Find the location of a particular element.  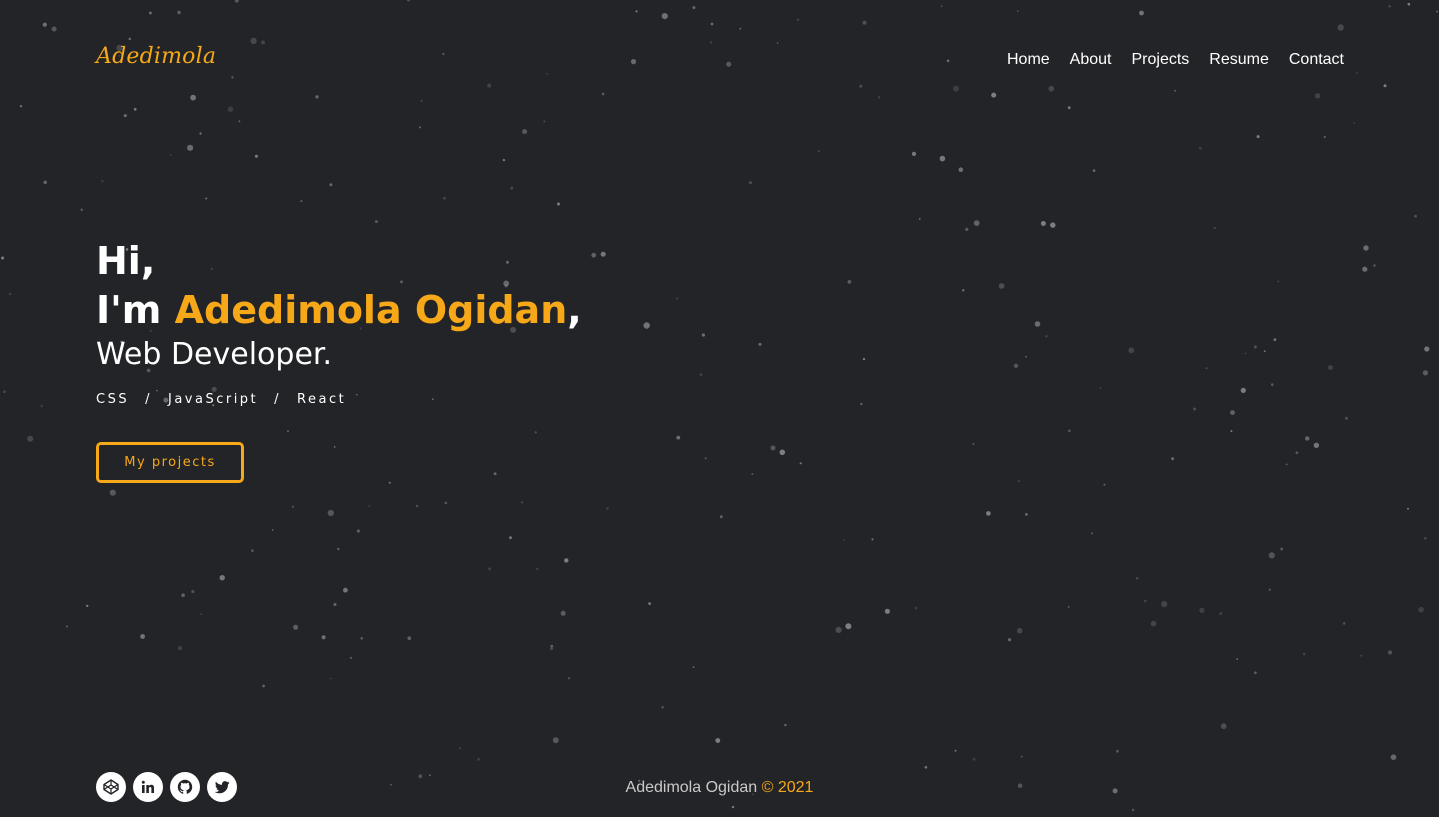

site-logo: Adedimola is located at coordinates (156, 56).